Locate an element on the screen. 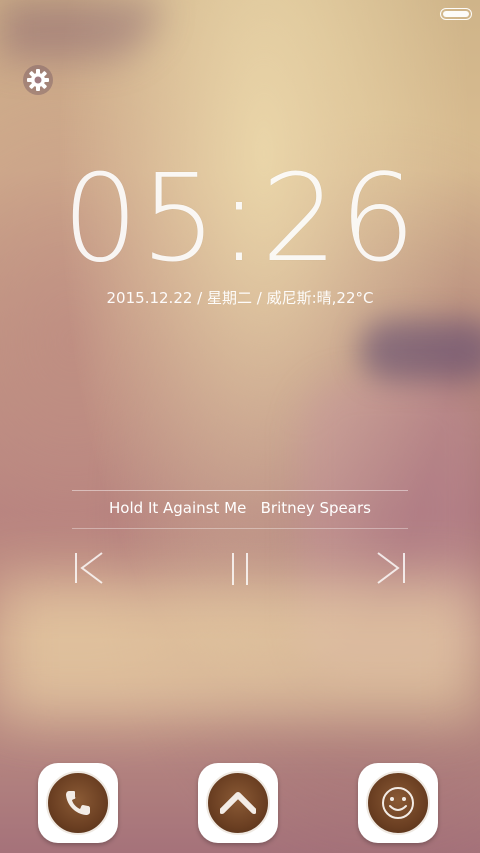  battery-icon is located at coordinates (456, 14).